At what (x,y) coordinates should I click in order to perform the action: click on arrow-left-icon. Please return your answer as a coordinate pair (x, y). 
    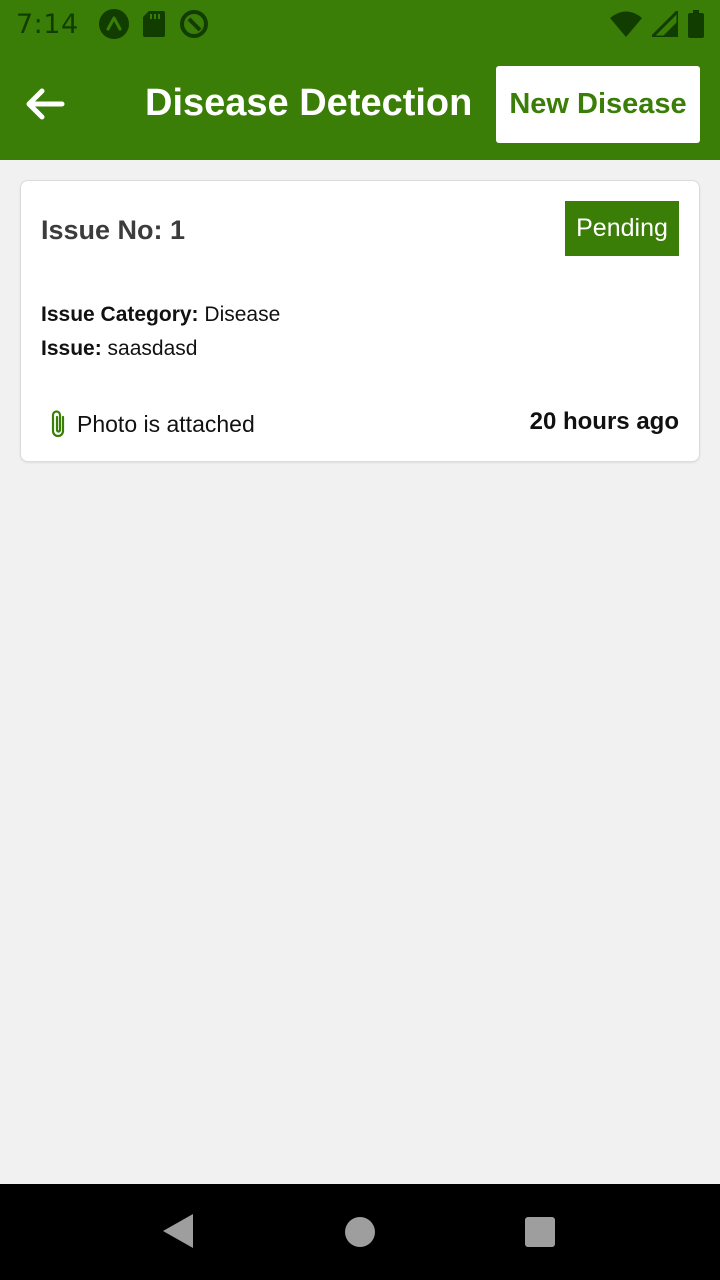
    Looking at the image, I should click on (45, 104).